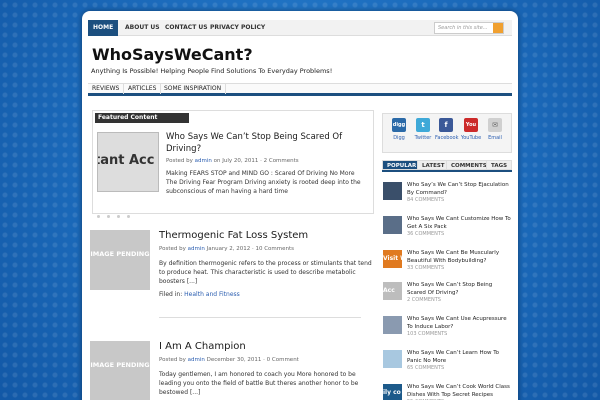  I want to click on social-digg: digg Digg, so click(399, 129).